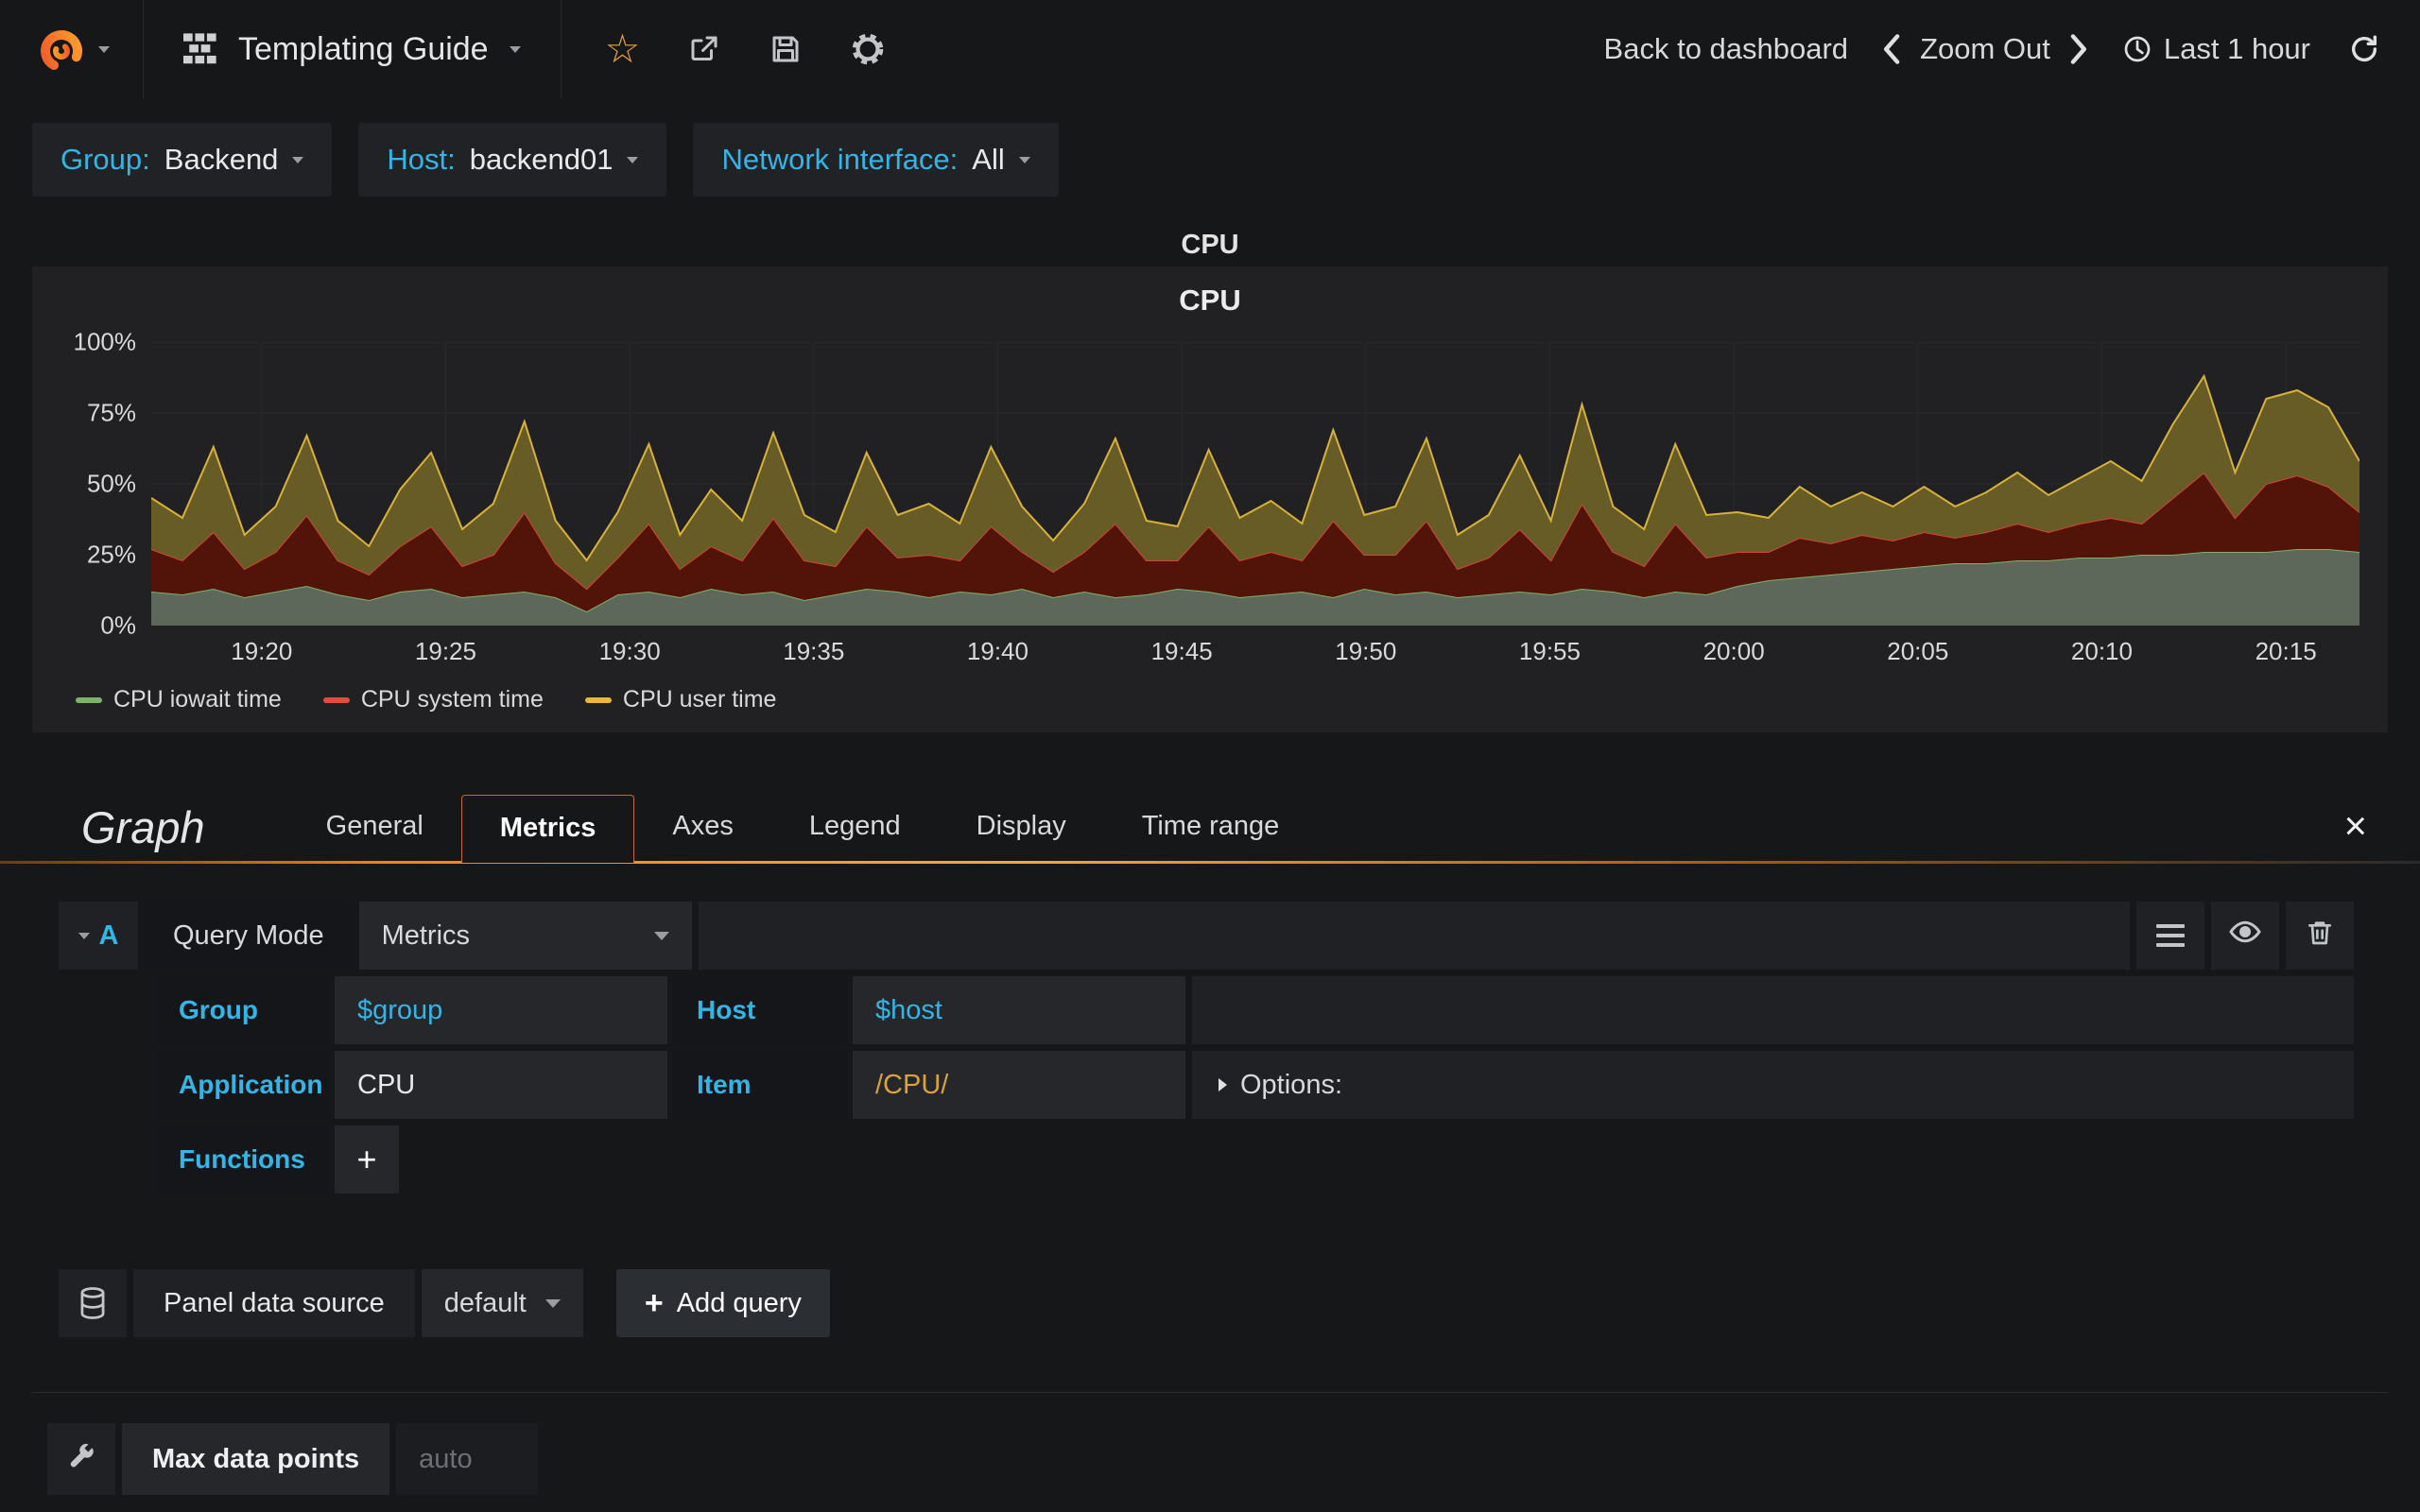  I want to click on tab-axes: Axes, so click(702, 827).